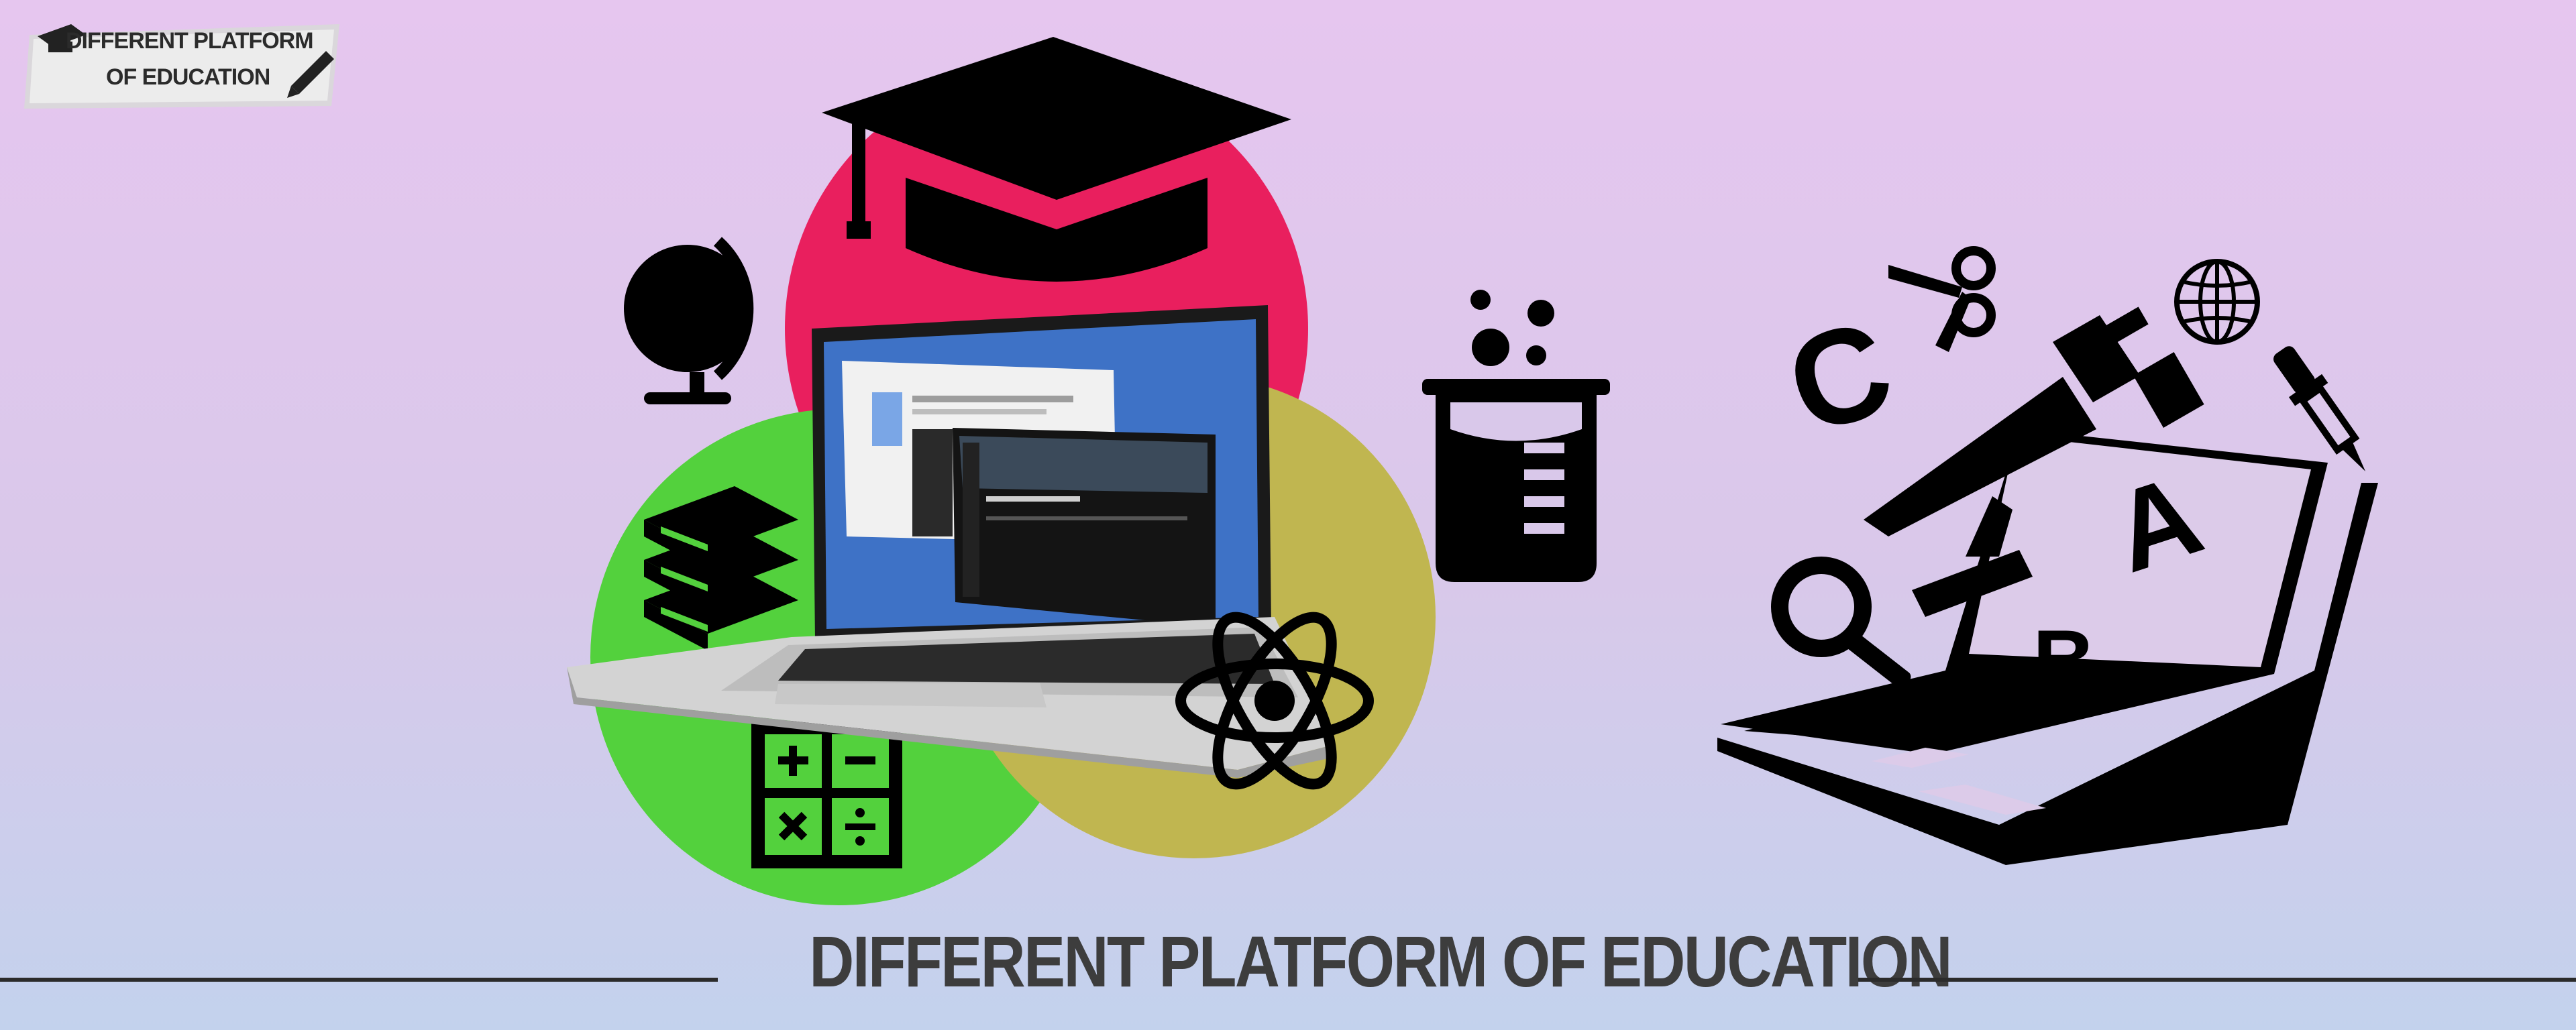 The height and width of the screenshot is (1030, 2576). Describe the element at coordinates (359, 980) in the screenshot. I see `banner-rule-left` at that location.